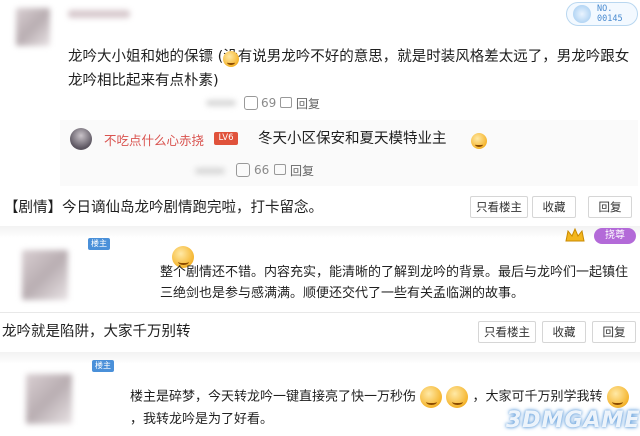 Image resolution: width=640 pixels, height=436 pixels. Describe the element at coordinates (431, 397) in the screenshot. I see `drool-emoji-icon` at that location.